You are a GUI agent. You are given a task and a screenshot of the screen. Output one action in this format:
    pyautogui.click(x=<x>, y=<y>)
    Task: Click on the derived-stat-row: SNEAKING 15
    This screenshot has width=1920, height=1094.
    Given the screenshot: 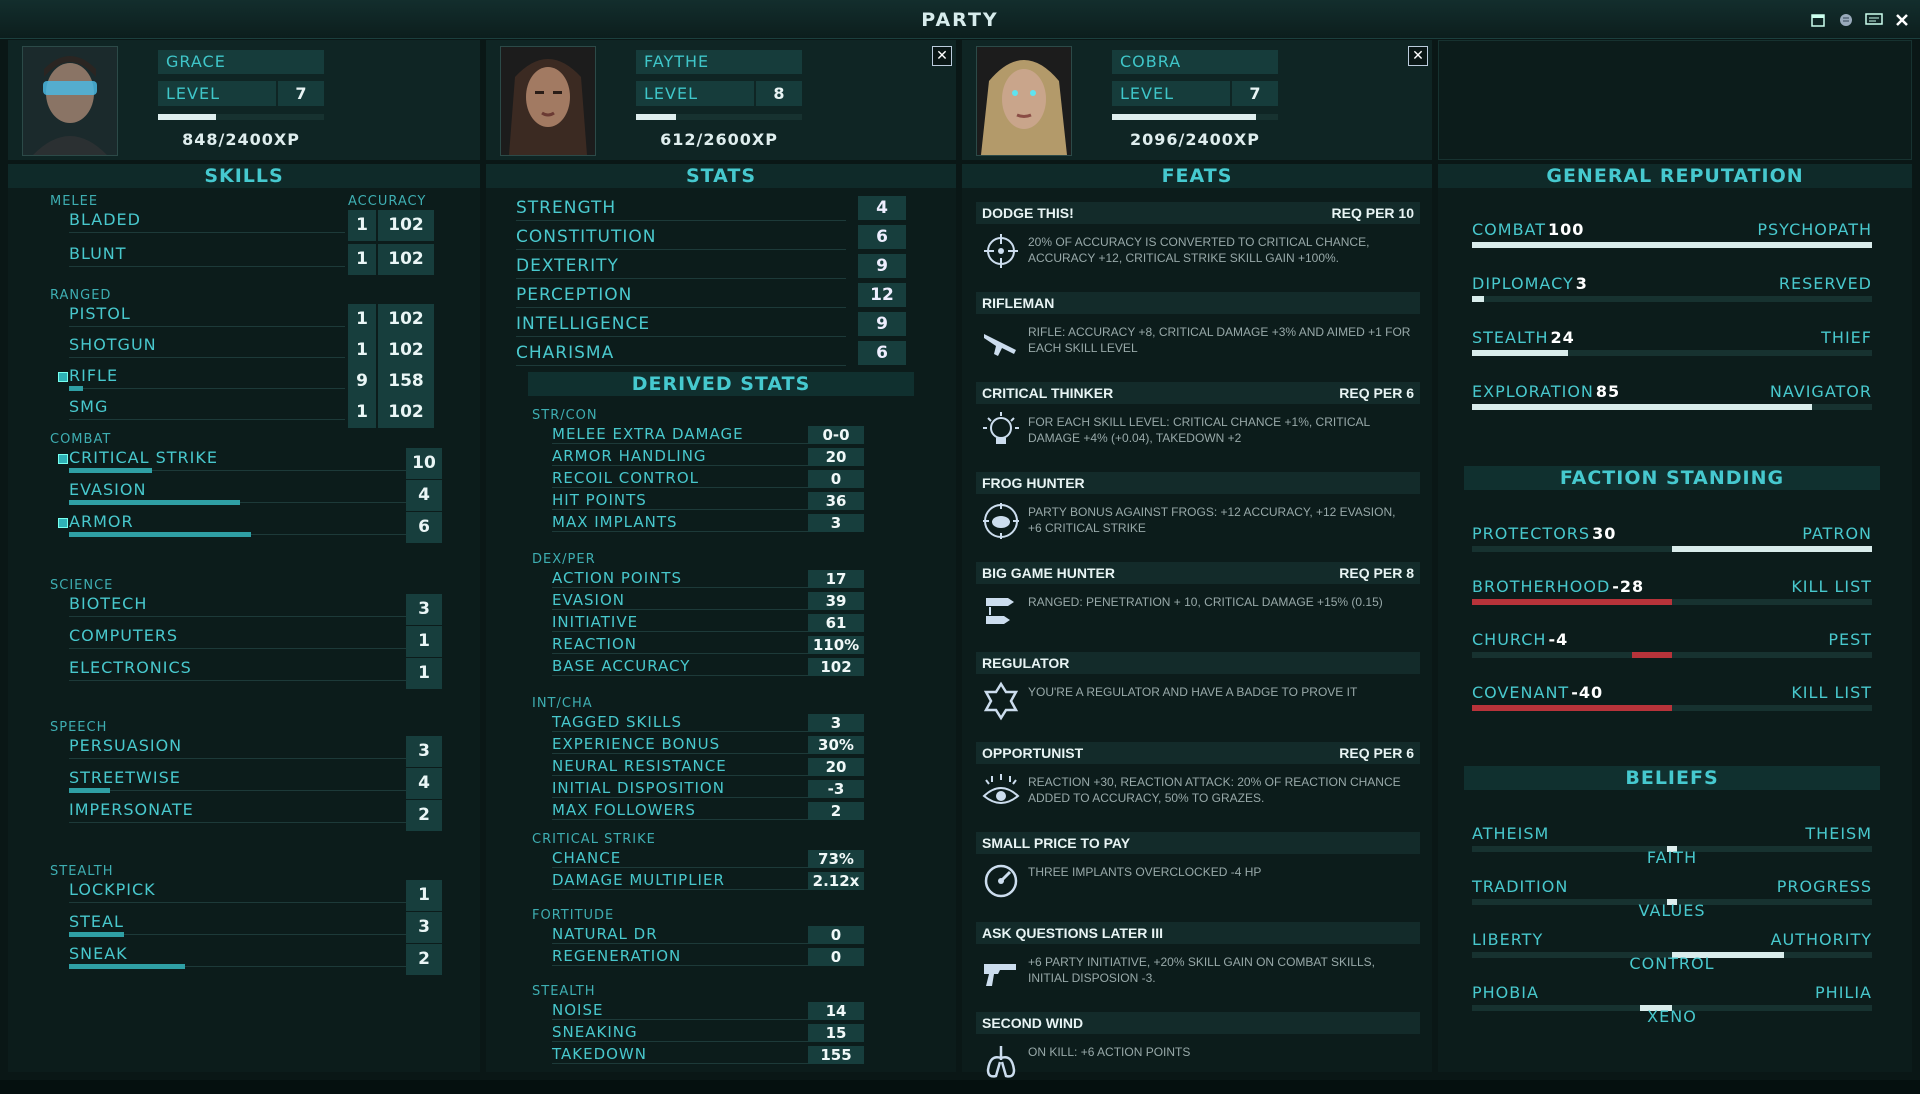 What is the action you would take?
    pyautogui.click(x=738, y=1033)
    